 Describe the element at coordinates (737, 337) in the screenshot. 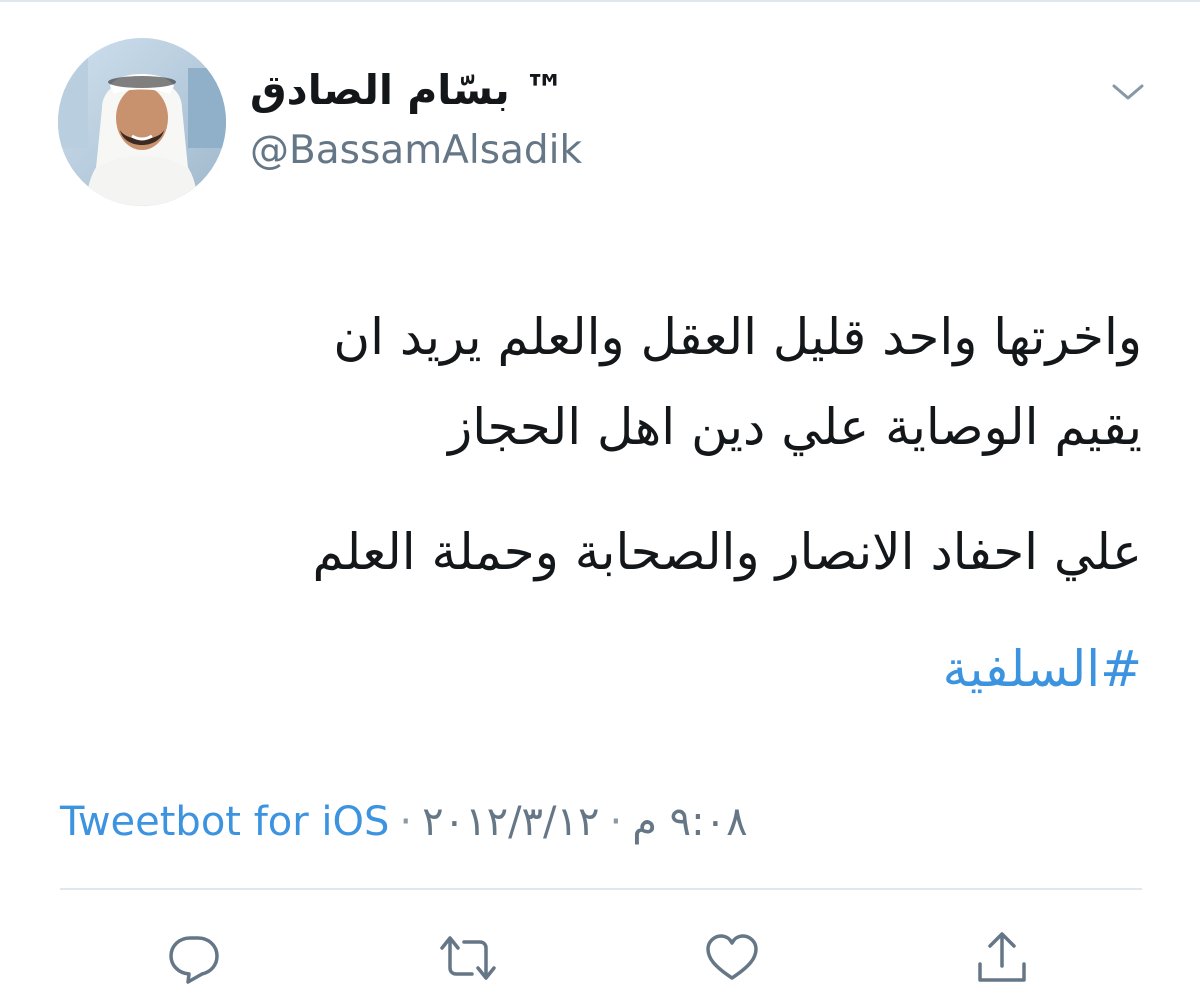

I see `tweet-text-line: واخرتها واحد قليل العقل والعلم يريد ان` at that location.